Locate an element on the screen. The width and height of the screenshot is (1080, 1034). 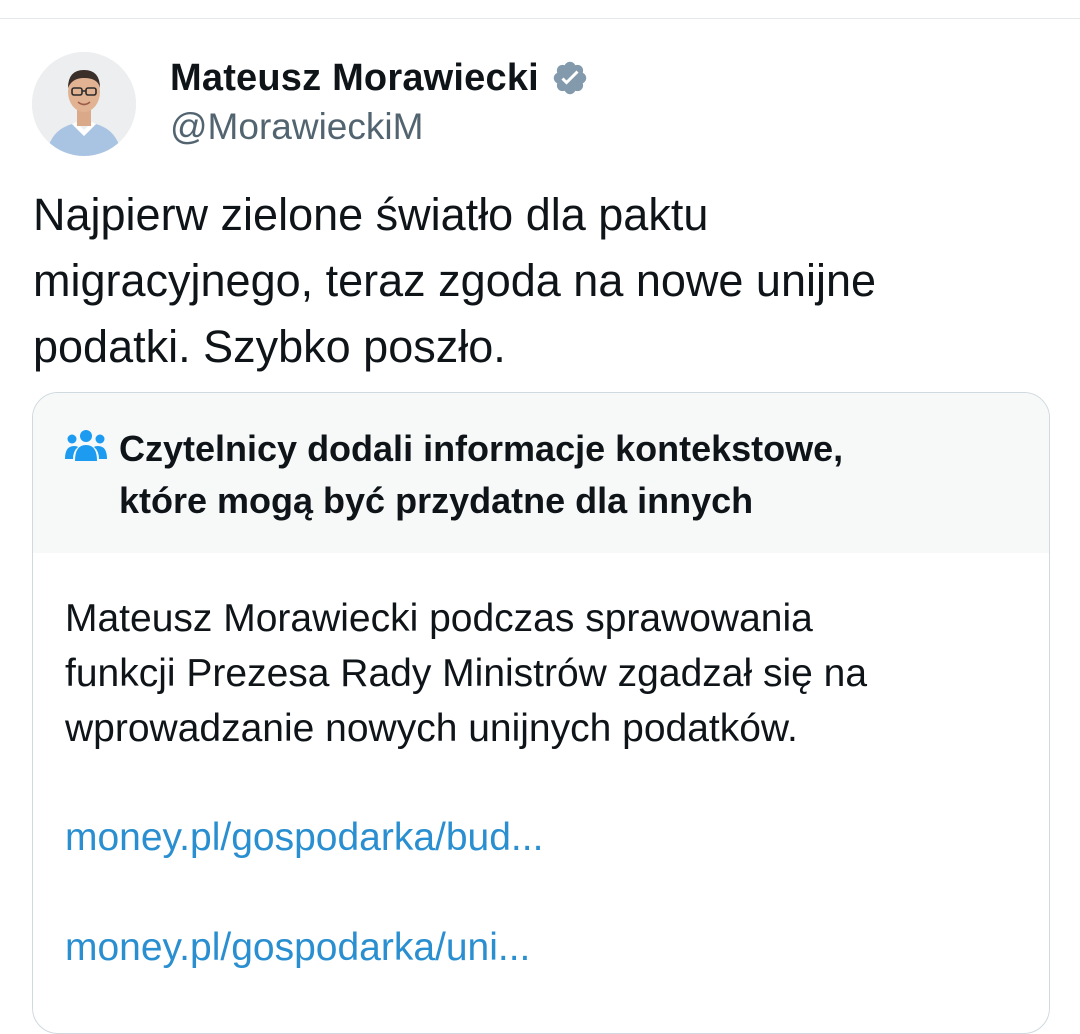
avatar-image is located at coordinates (84, 104).